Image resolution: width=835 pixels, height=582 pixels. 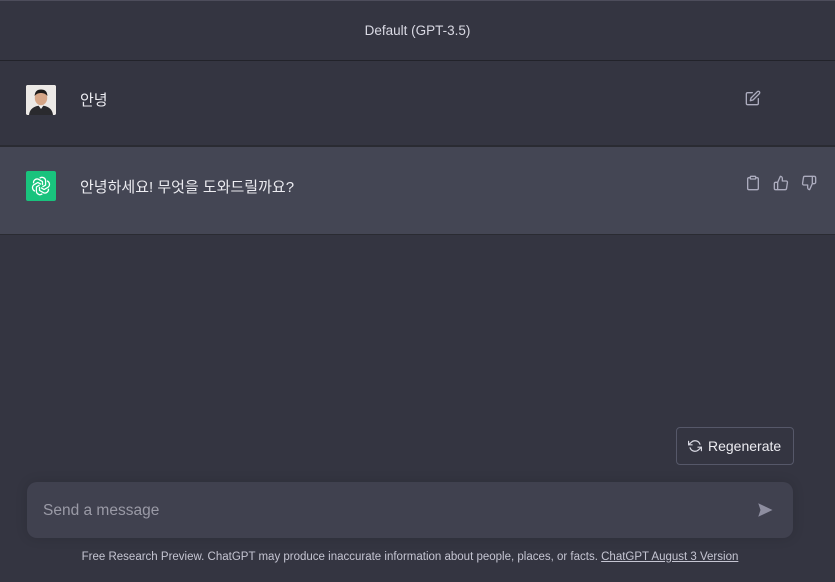 I want to click on regenerate-label: Regenerate, so click(x=745, y=446).